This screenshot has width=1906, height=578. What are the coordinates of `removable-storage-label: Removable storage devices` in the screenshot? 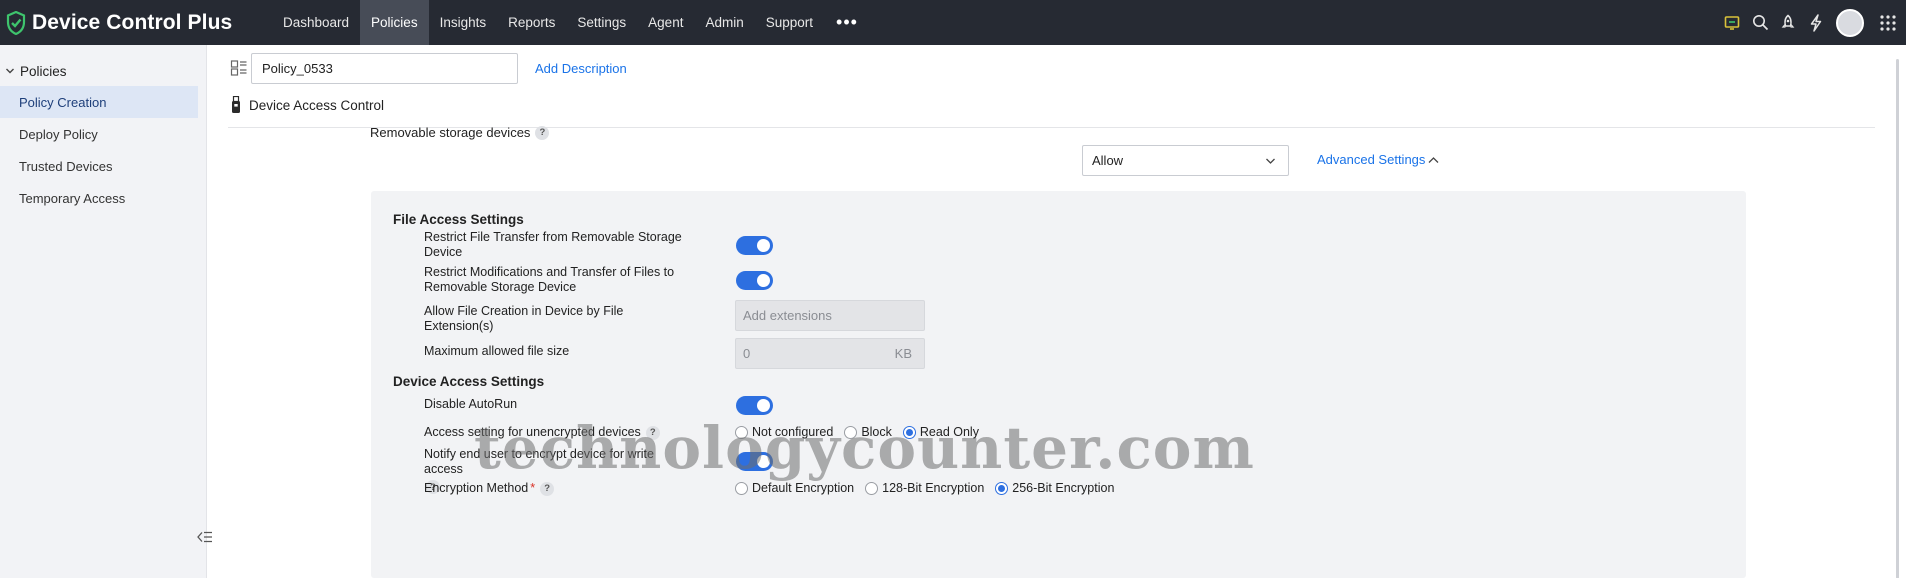 It's located at (450, 132).